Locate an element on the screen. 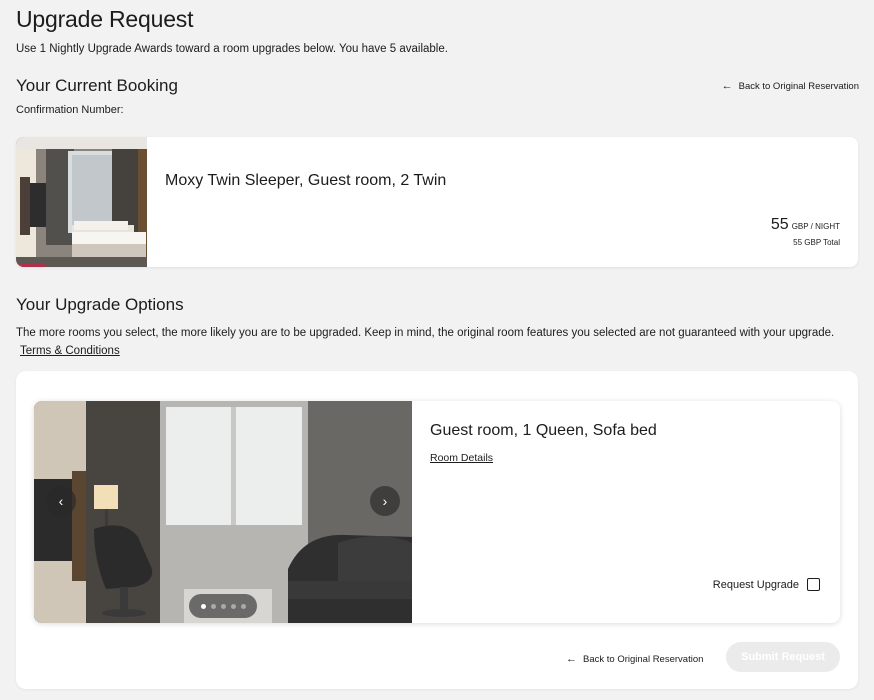  back-to-reservation-link-top: ← Back to Original Reservation is located at coordinates (790, 86).